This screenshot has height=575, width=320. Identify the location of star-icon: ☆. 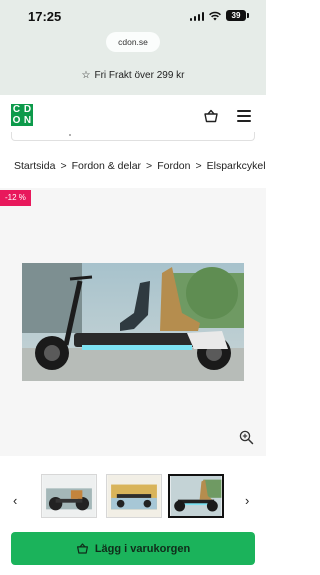
(86, 75).